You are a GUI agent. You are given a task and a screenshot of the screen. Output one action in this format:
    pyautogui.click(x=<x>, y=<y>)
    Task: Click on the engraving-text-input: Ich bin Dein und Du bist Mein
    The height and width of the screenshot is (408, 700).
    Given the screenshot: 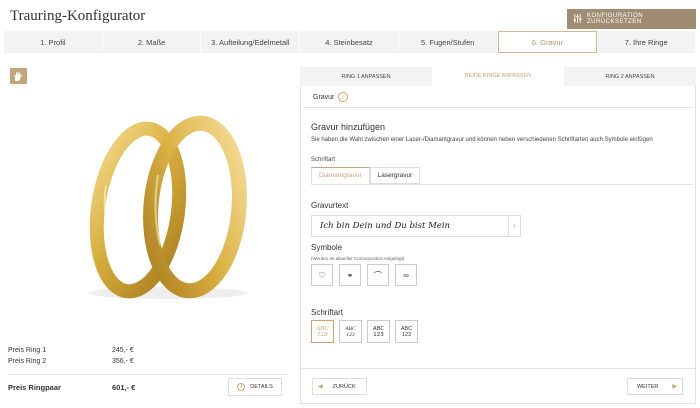 What is the action you would take?
    pyautogui.click(x=416, y=226)
    